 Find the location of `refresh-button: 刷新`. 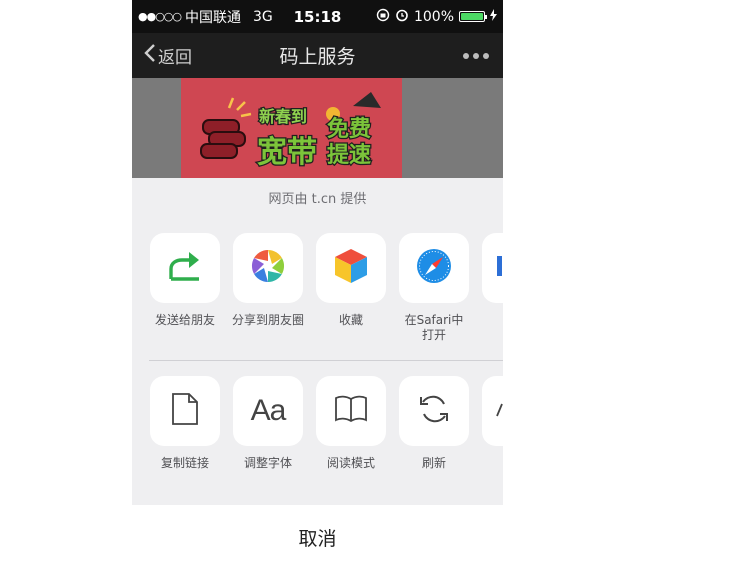

refresh-button: 刷新 is located at coordinates (434, 423).